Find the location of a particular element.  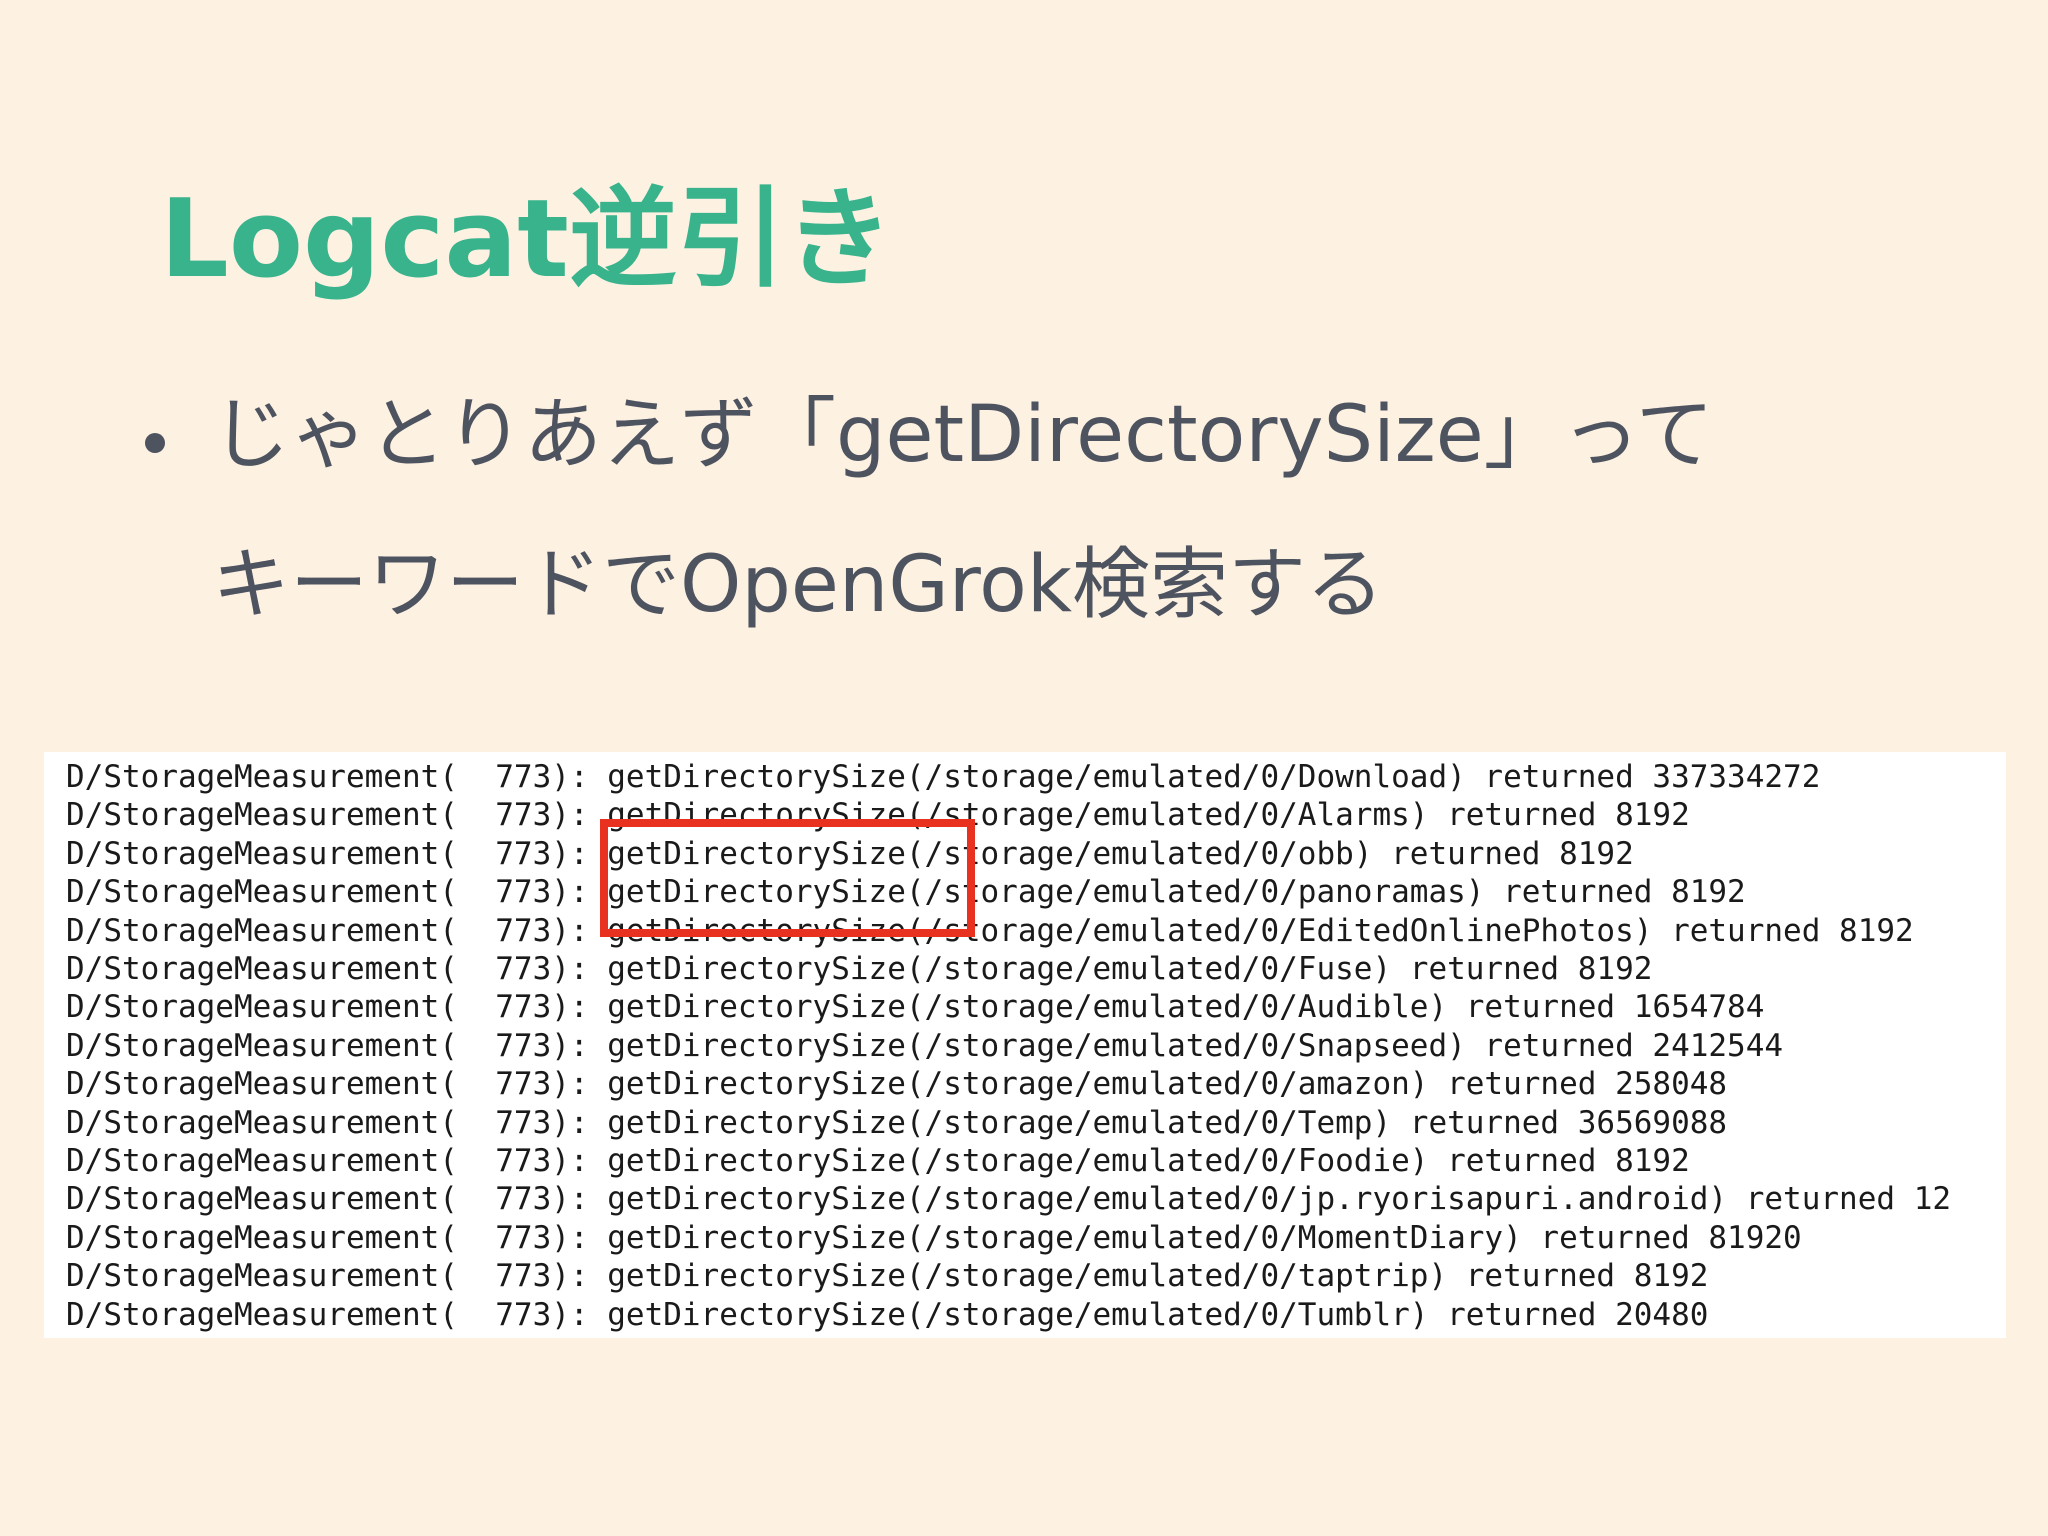

slide-title: Logcat逆引き is located at coordinates (526, 239).